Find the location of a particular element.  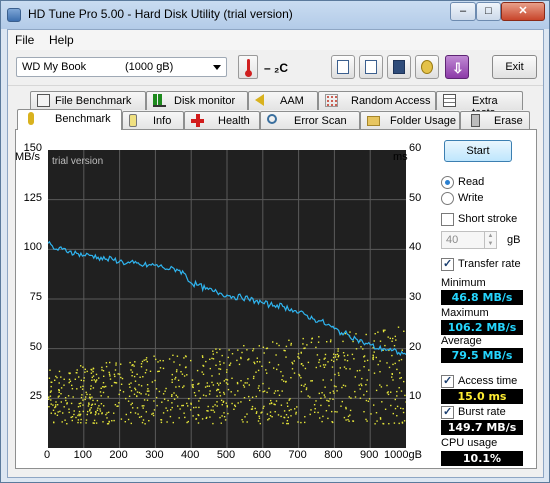

tab-file-benchmark: File Benchmark is located at coordinates (88, 100).